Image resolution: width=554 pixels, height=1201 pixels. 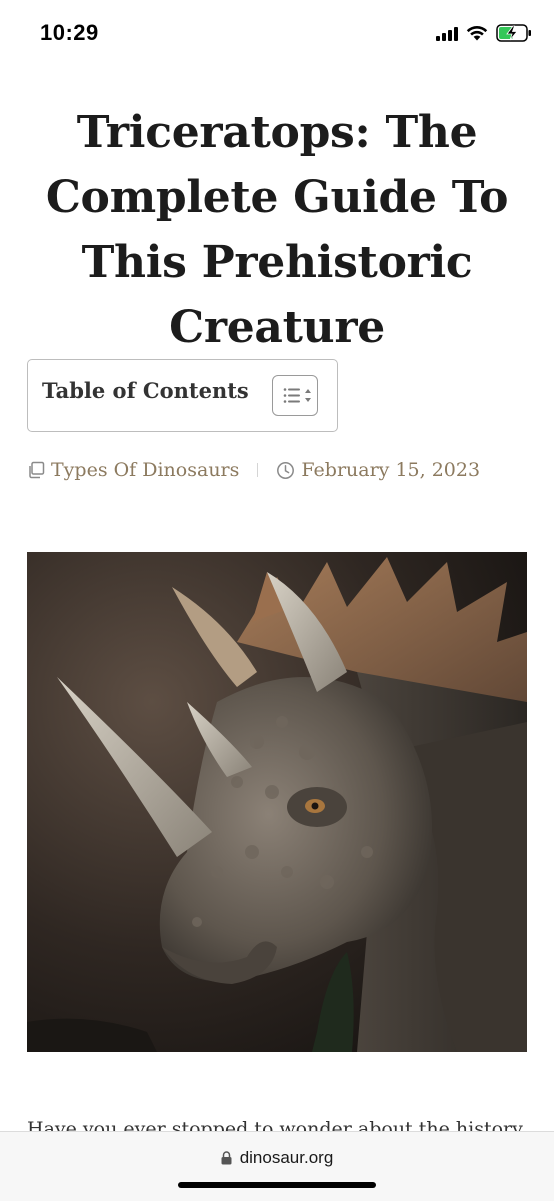 What do you see at coordinates (258, 470) in the screenshot?
I see `meta-divider` at bounding box center [258, 470].